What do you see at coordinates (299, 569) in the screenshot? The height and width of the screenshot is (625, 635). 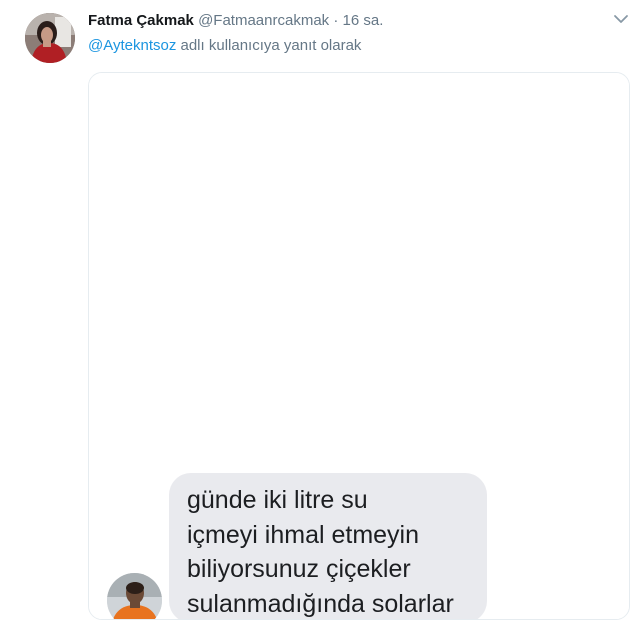 I see `message-line: biliyorsunuz çiçekler` at bounding box center [299, 569].